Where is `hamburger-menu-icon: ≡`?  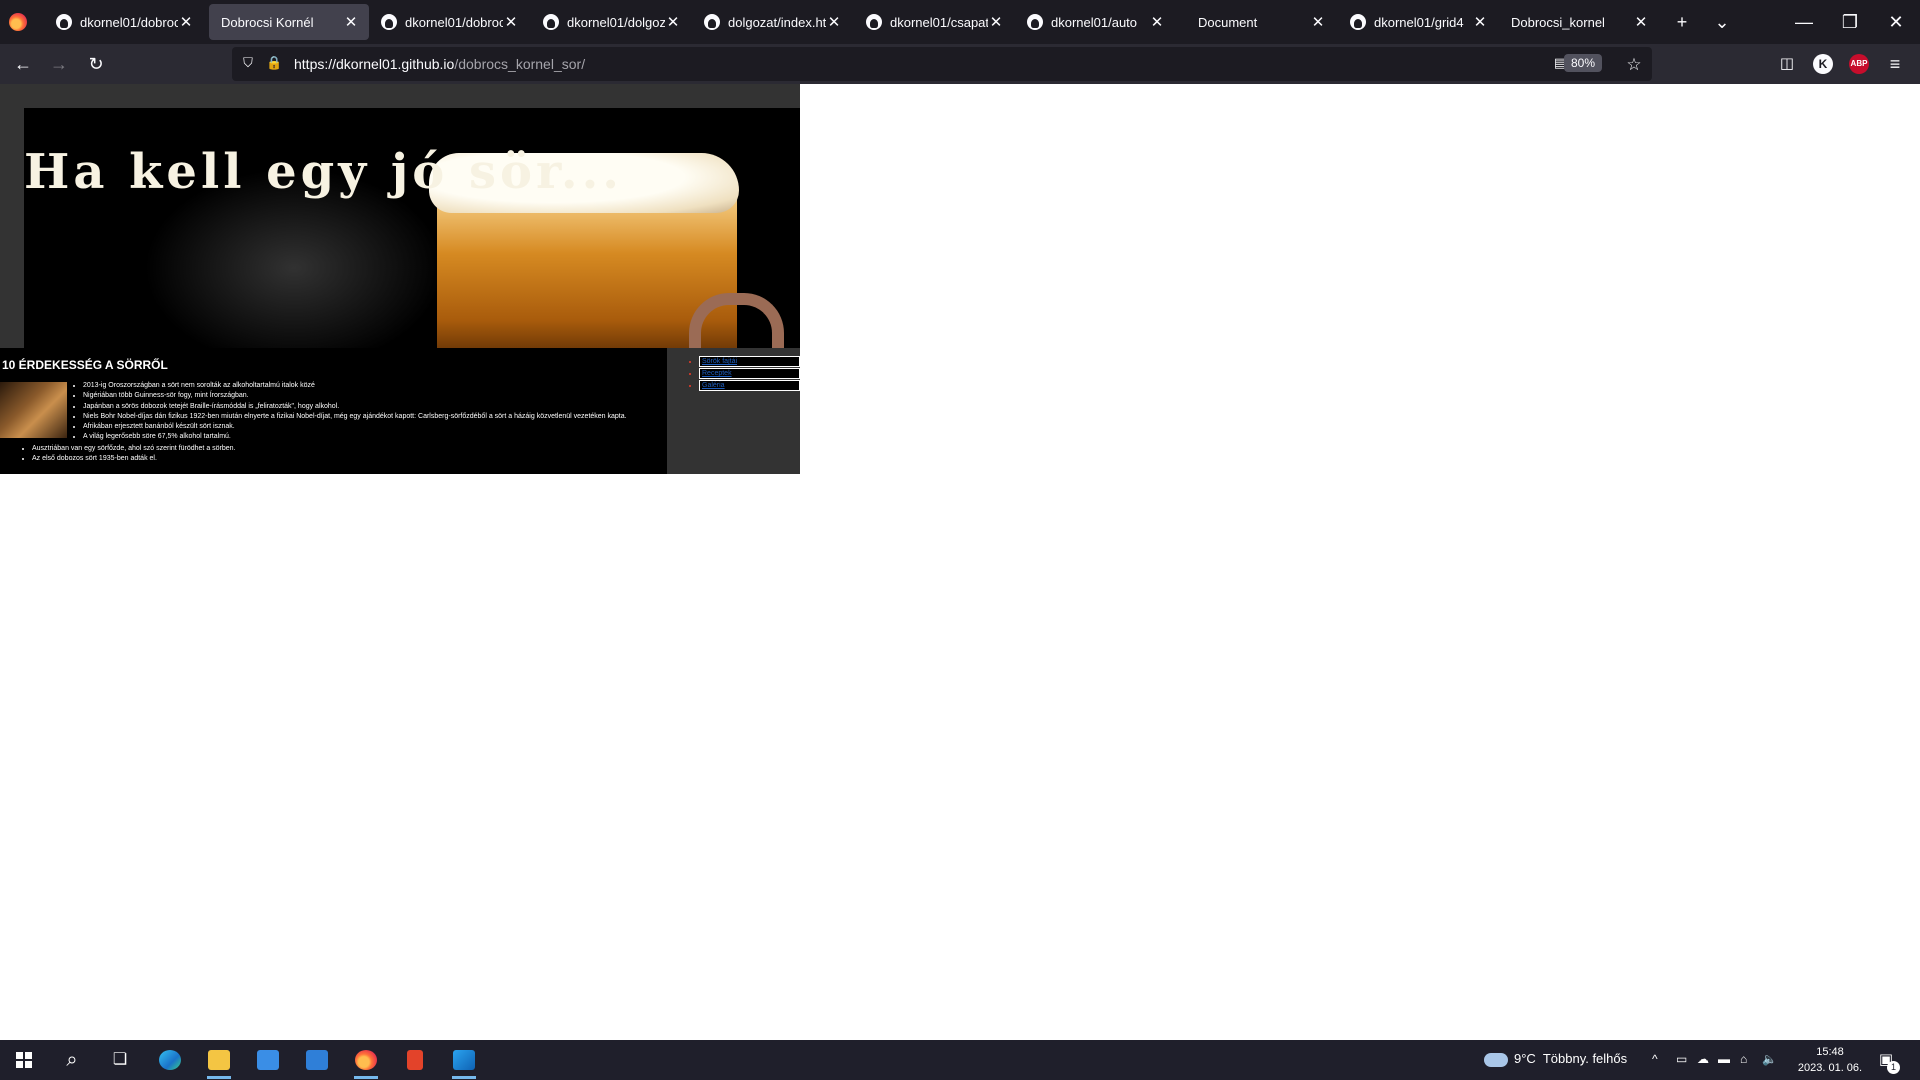 hamburger-menu-icon: ≡ is located at coordinates (1895, 64).